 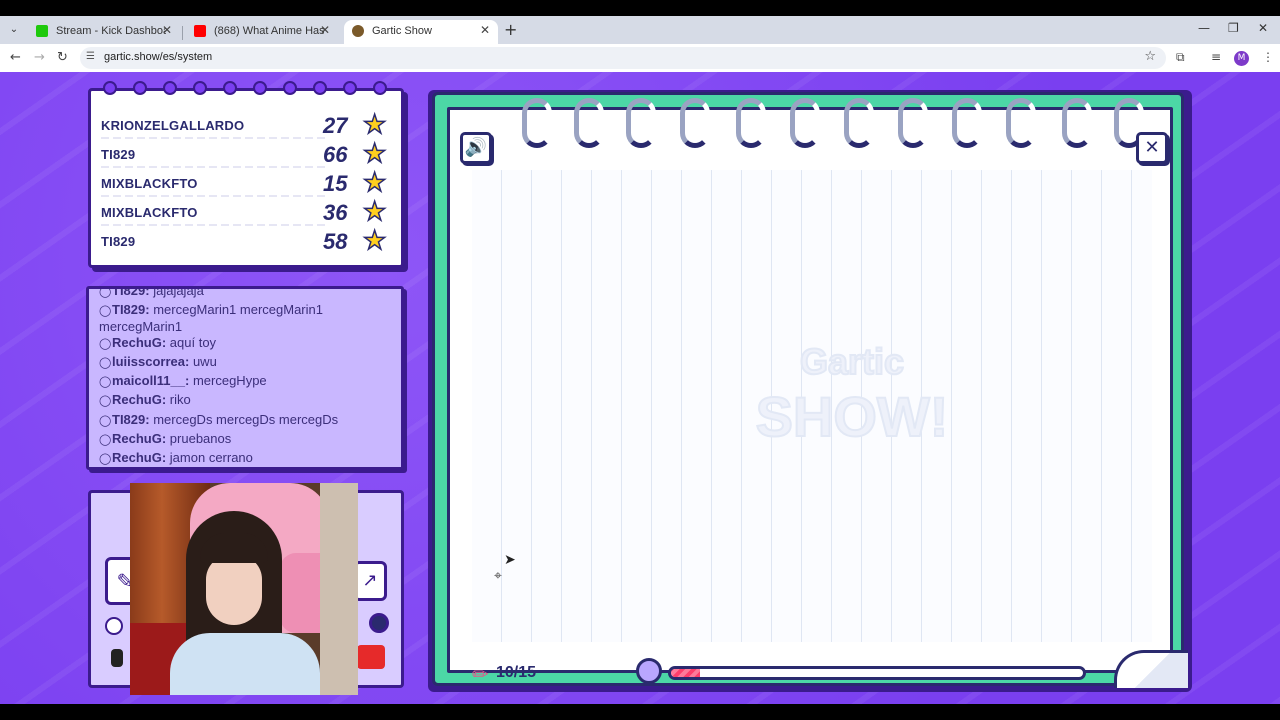 I want to click on webcam-streamer-face, so click(x=234, y=590).